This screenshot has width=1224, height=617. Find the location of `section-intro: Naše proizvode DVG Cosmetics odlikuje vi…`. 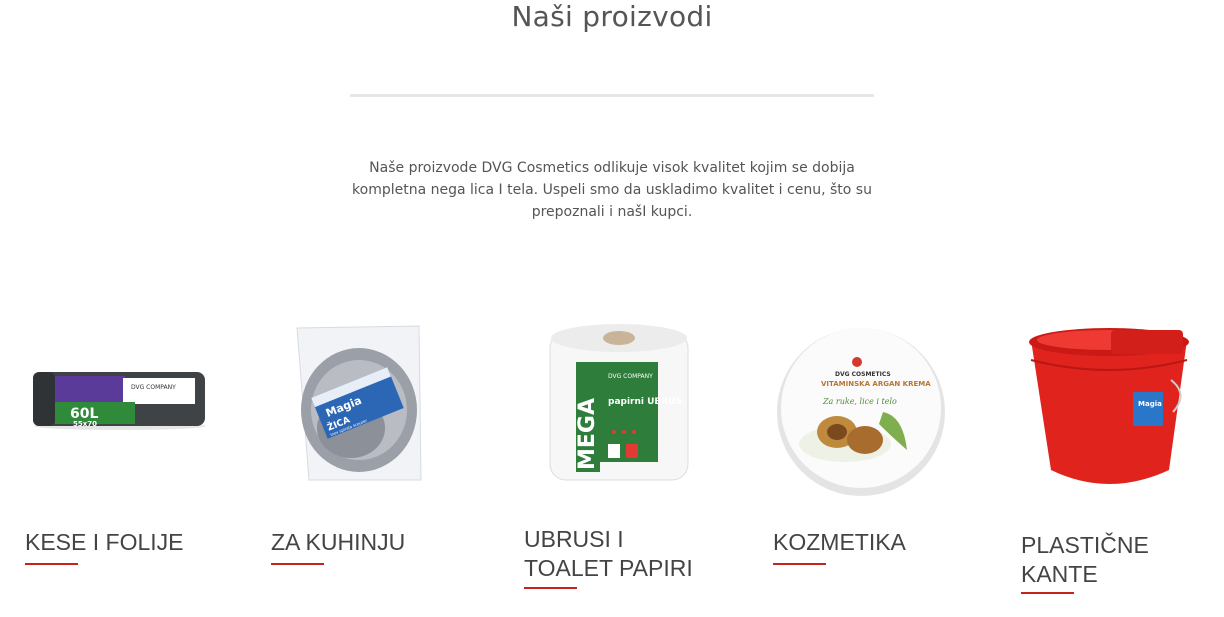

section-intro: Naše proizvode DVG Cosmetics odlikuje vi… is located at coordinates (612, 190).